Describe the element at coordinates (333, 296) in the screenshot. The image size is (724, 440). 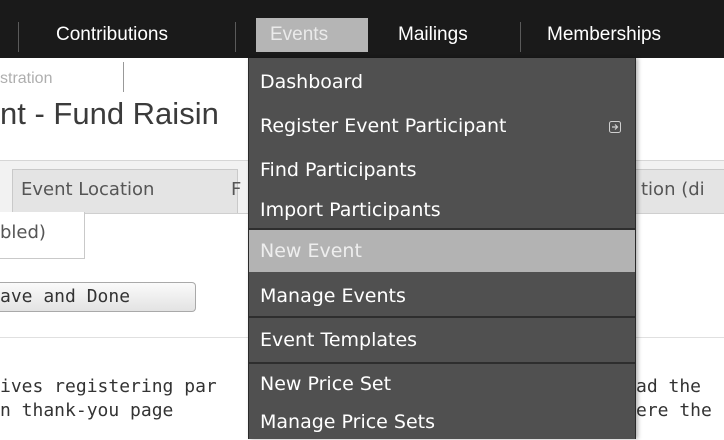
I see `menu-item-label: Manage Events` at that location.